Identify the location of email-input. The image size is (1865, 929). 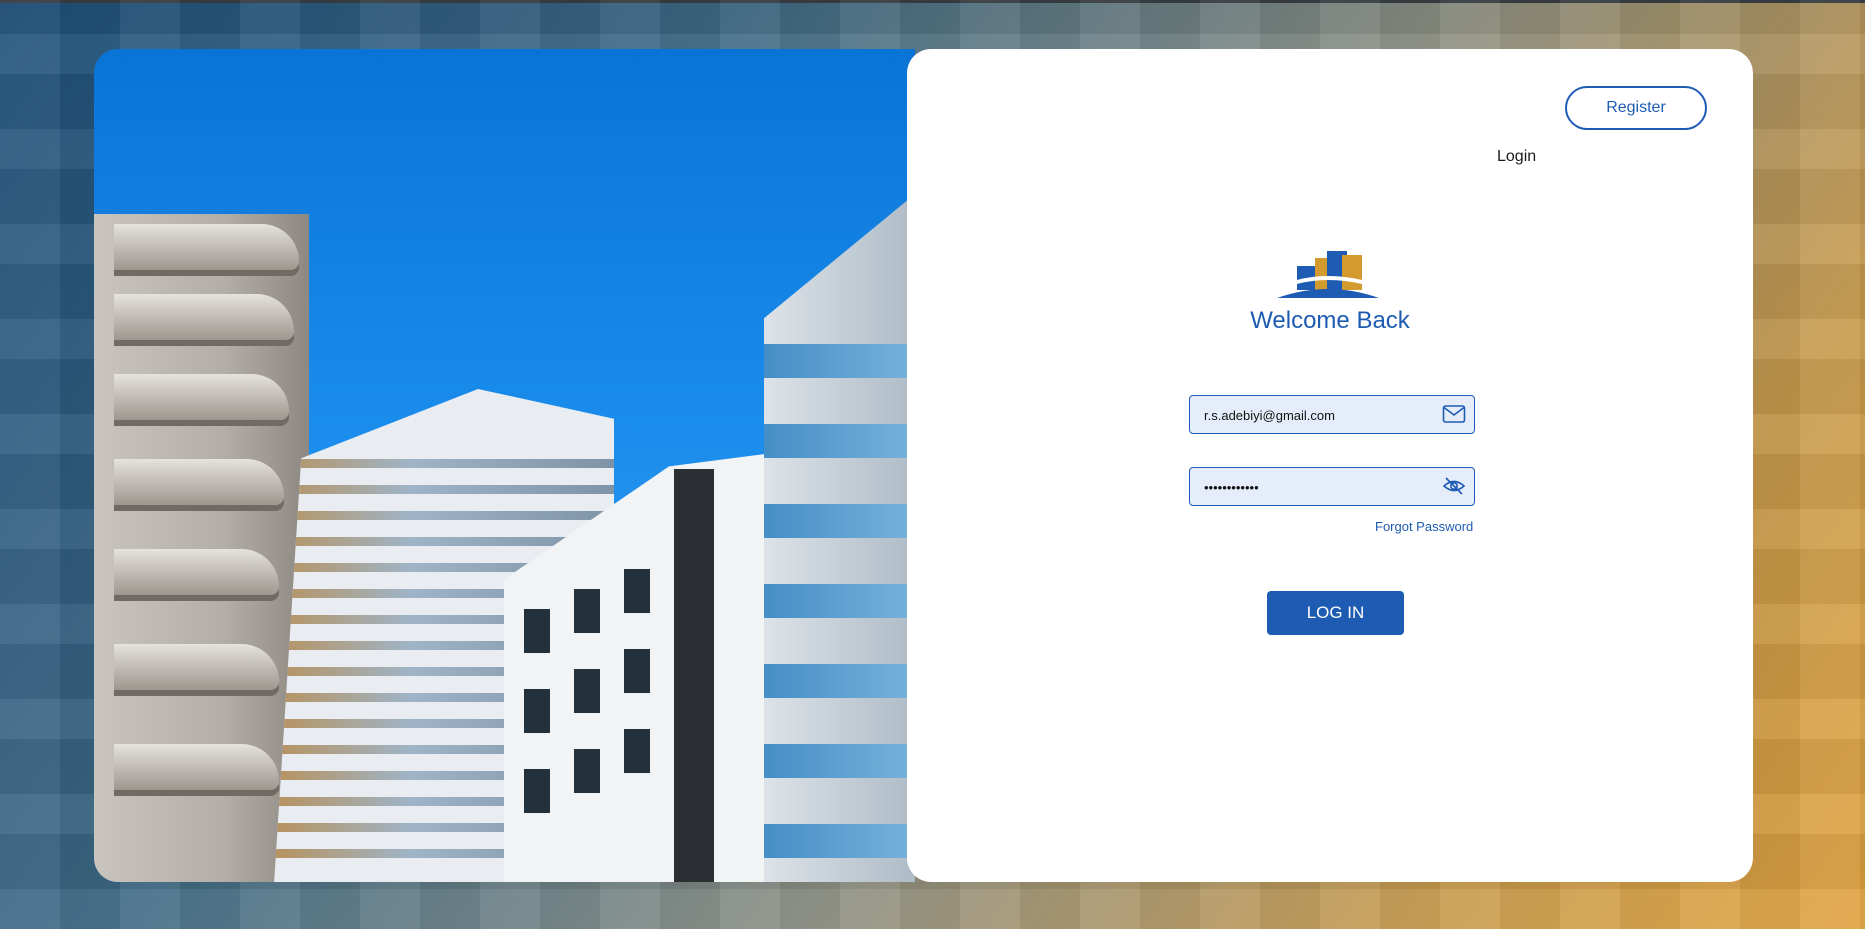
(1319, 415).